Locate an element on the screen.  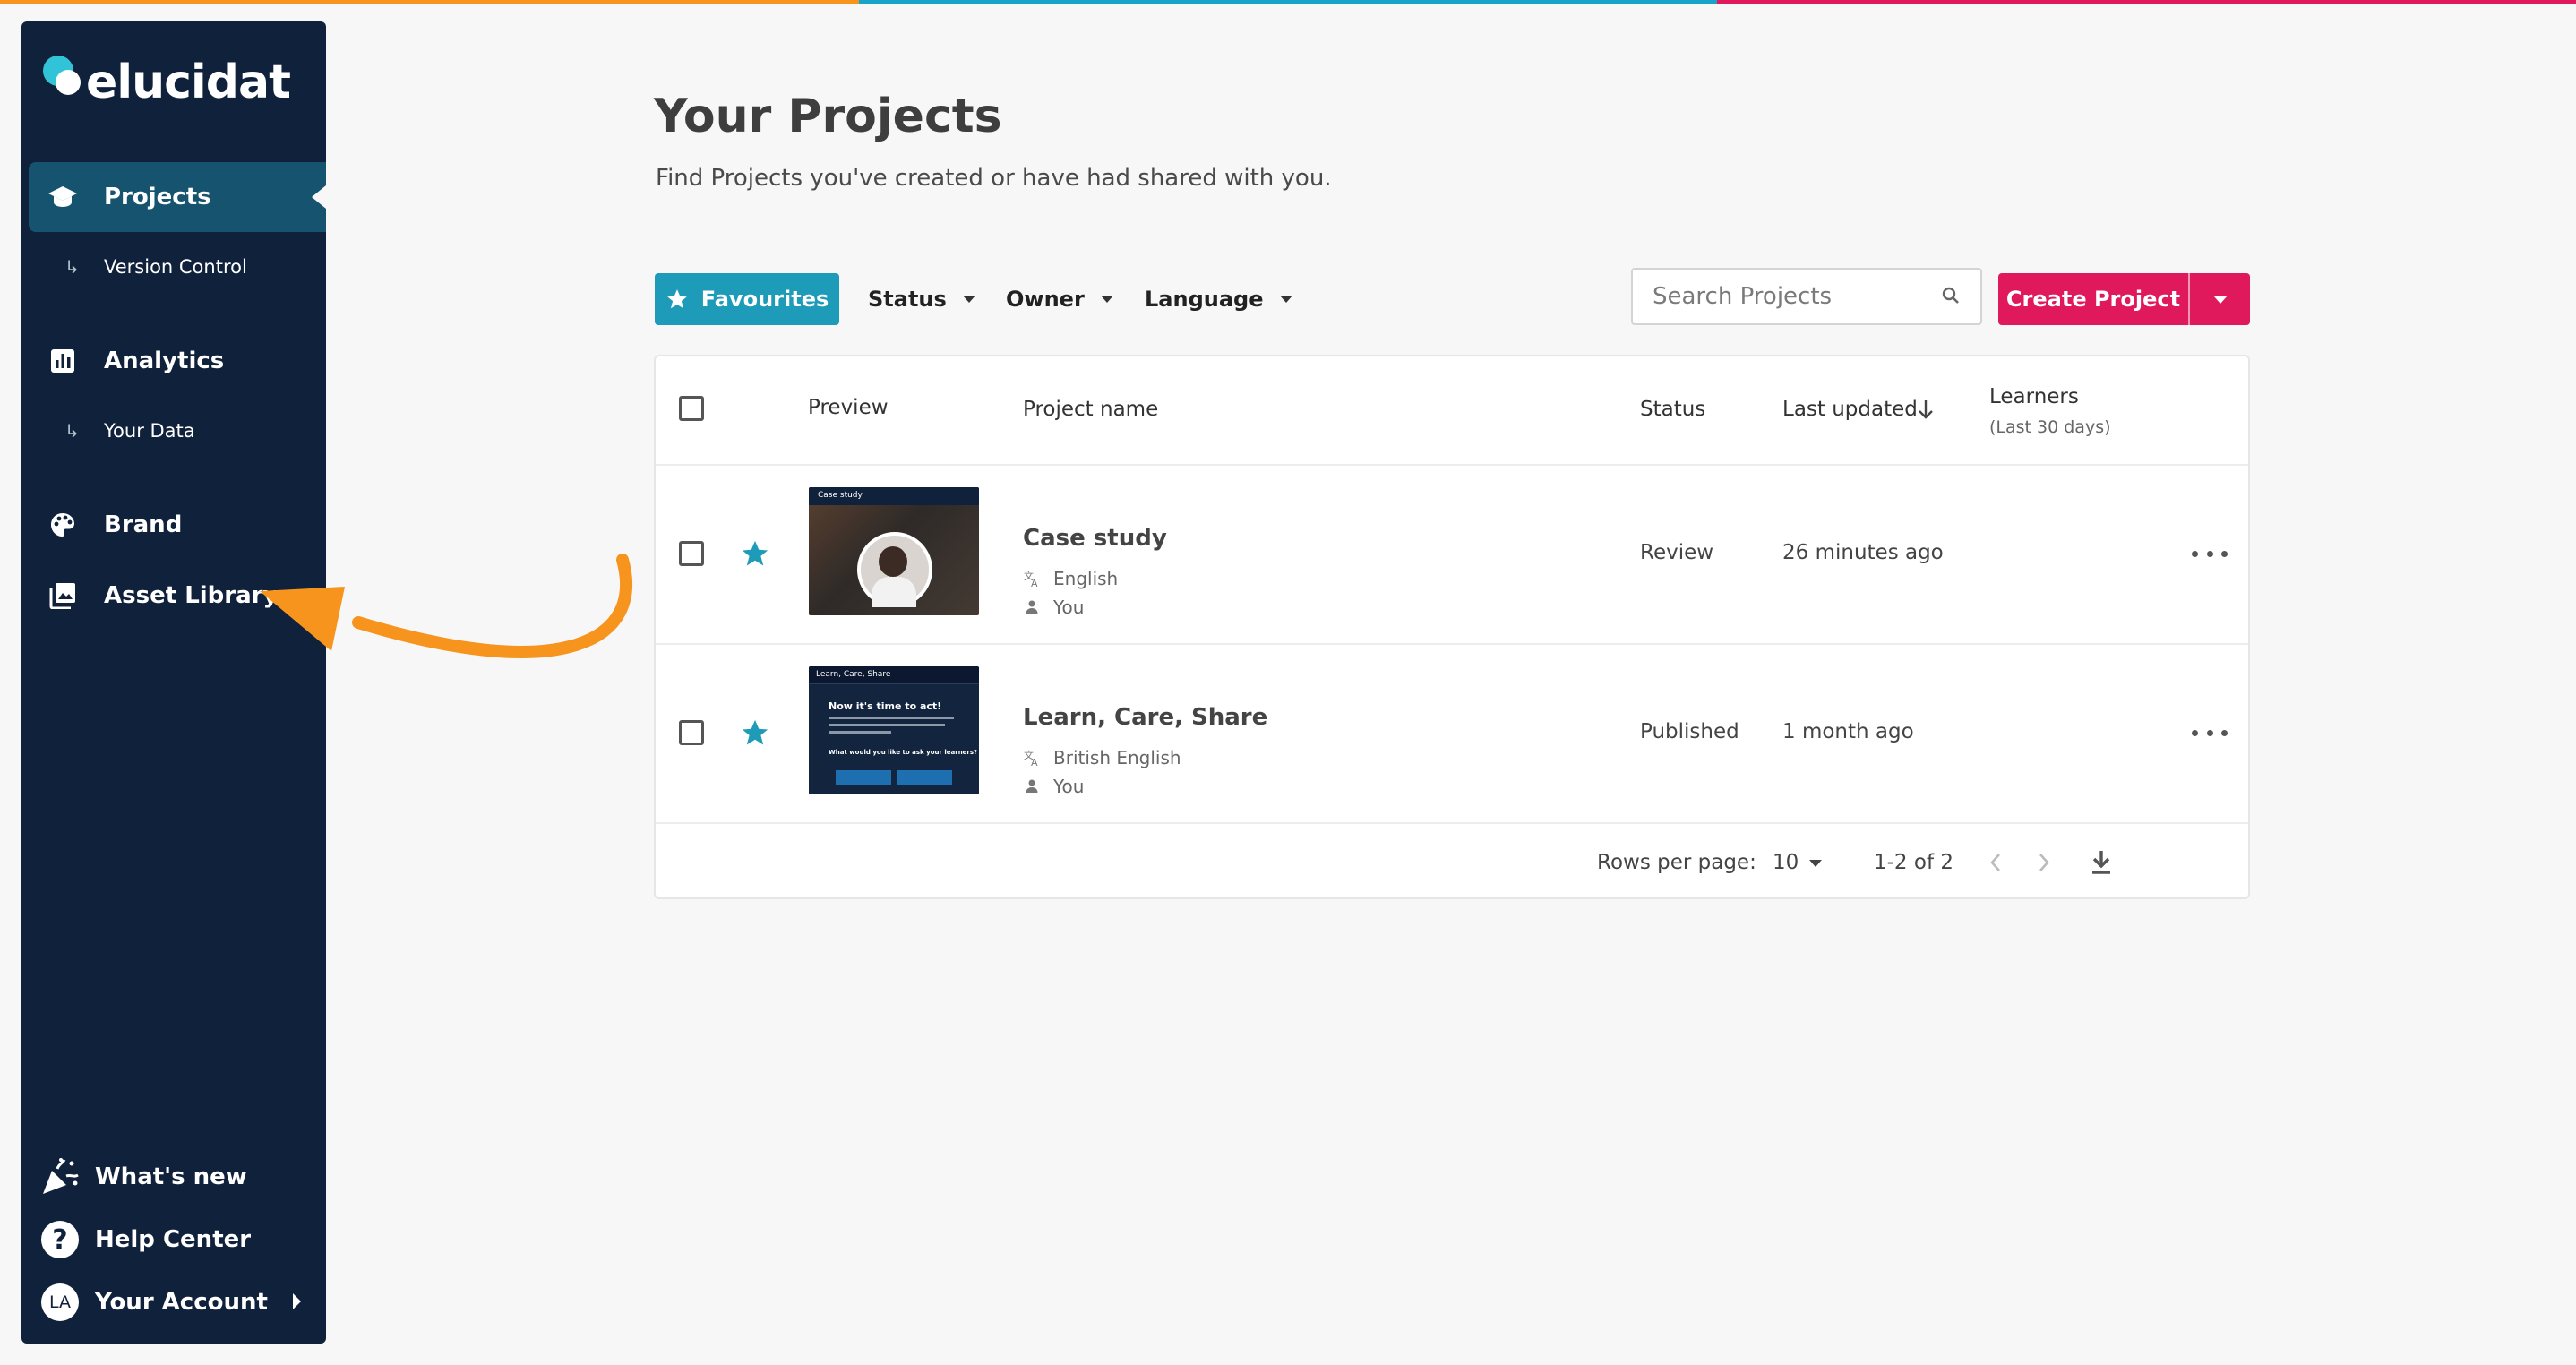
logo-mark is located at coordinates (64, 80).